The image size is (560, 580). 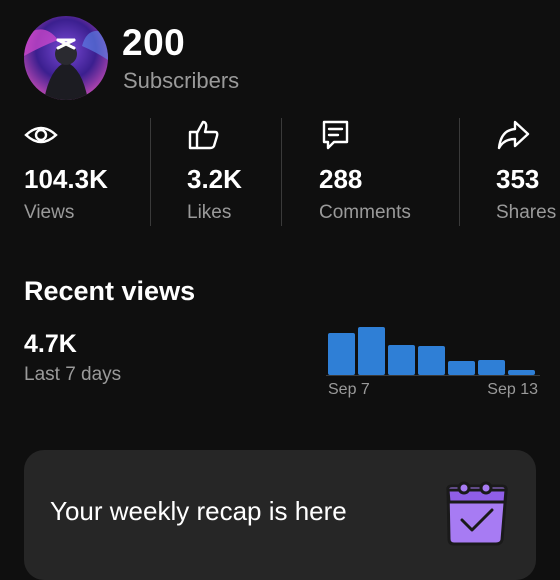 I want to click on chart-tick-label: Sep 7, so click(x=349, y=389).